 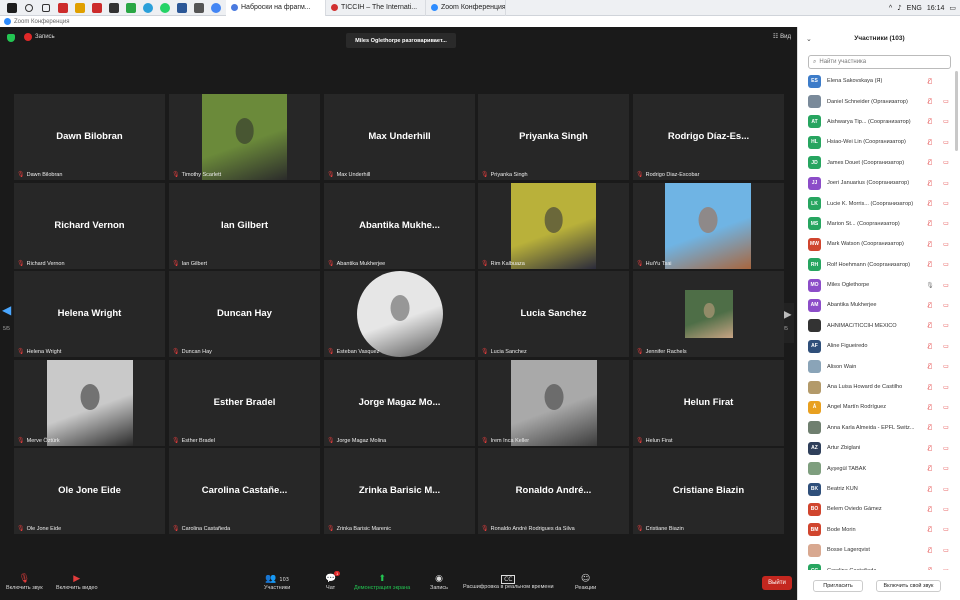 I want to click on task-view-icon, so click(x=45, y=8).